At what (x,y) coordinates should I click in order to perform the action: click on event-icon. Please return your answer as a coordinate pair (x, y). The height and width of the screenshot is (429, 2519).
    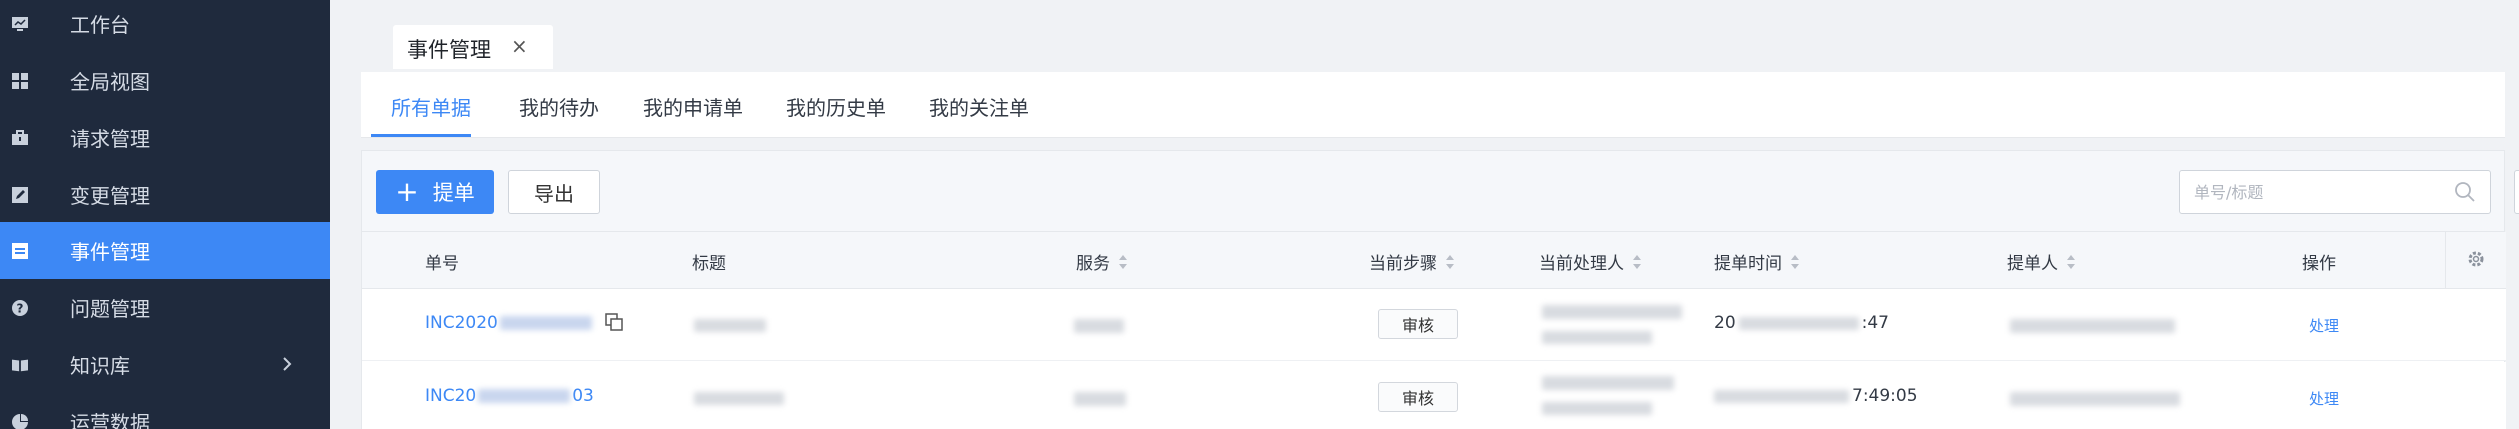
    Looking at the image, I should click on (20, 250).